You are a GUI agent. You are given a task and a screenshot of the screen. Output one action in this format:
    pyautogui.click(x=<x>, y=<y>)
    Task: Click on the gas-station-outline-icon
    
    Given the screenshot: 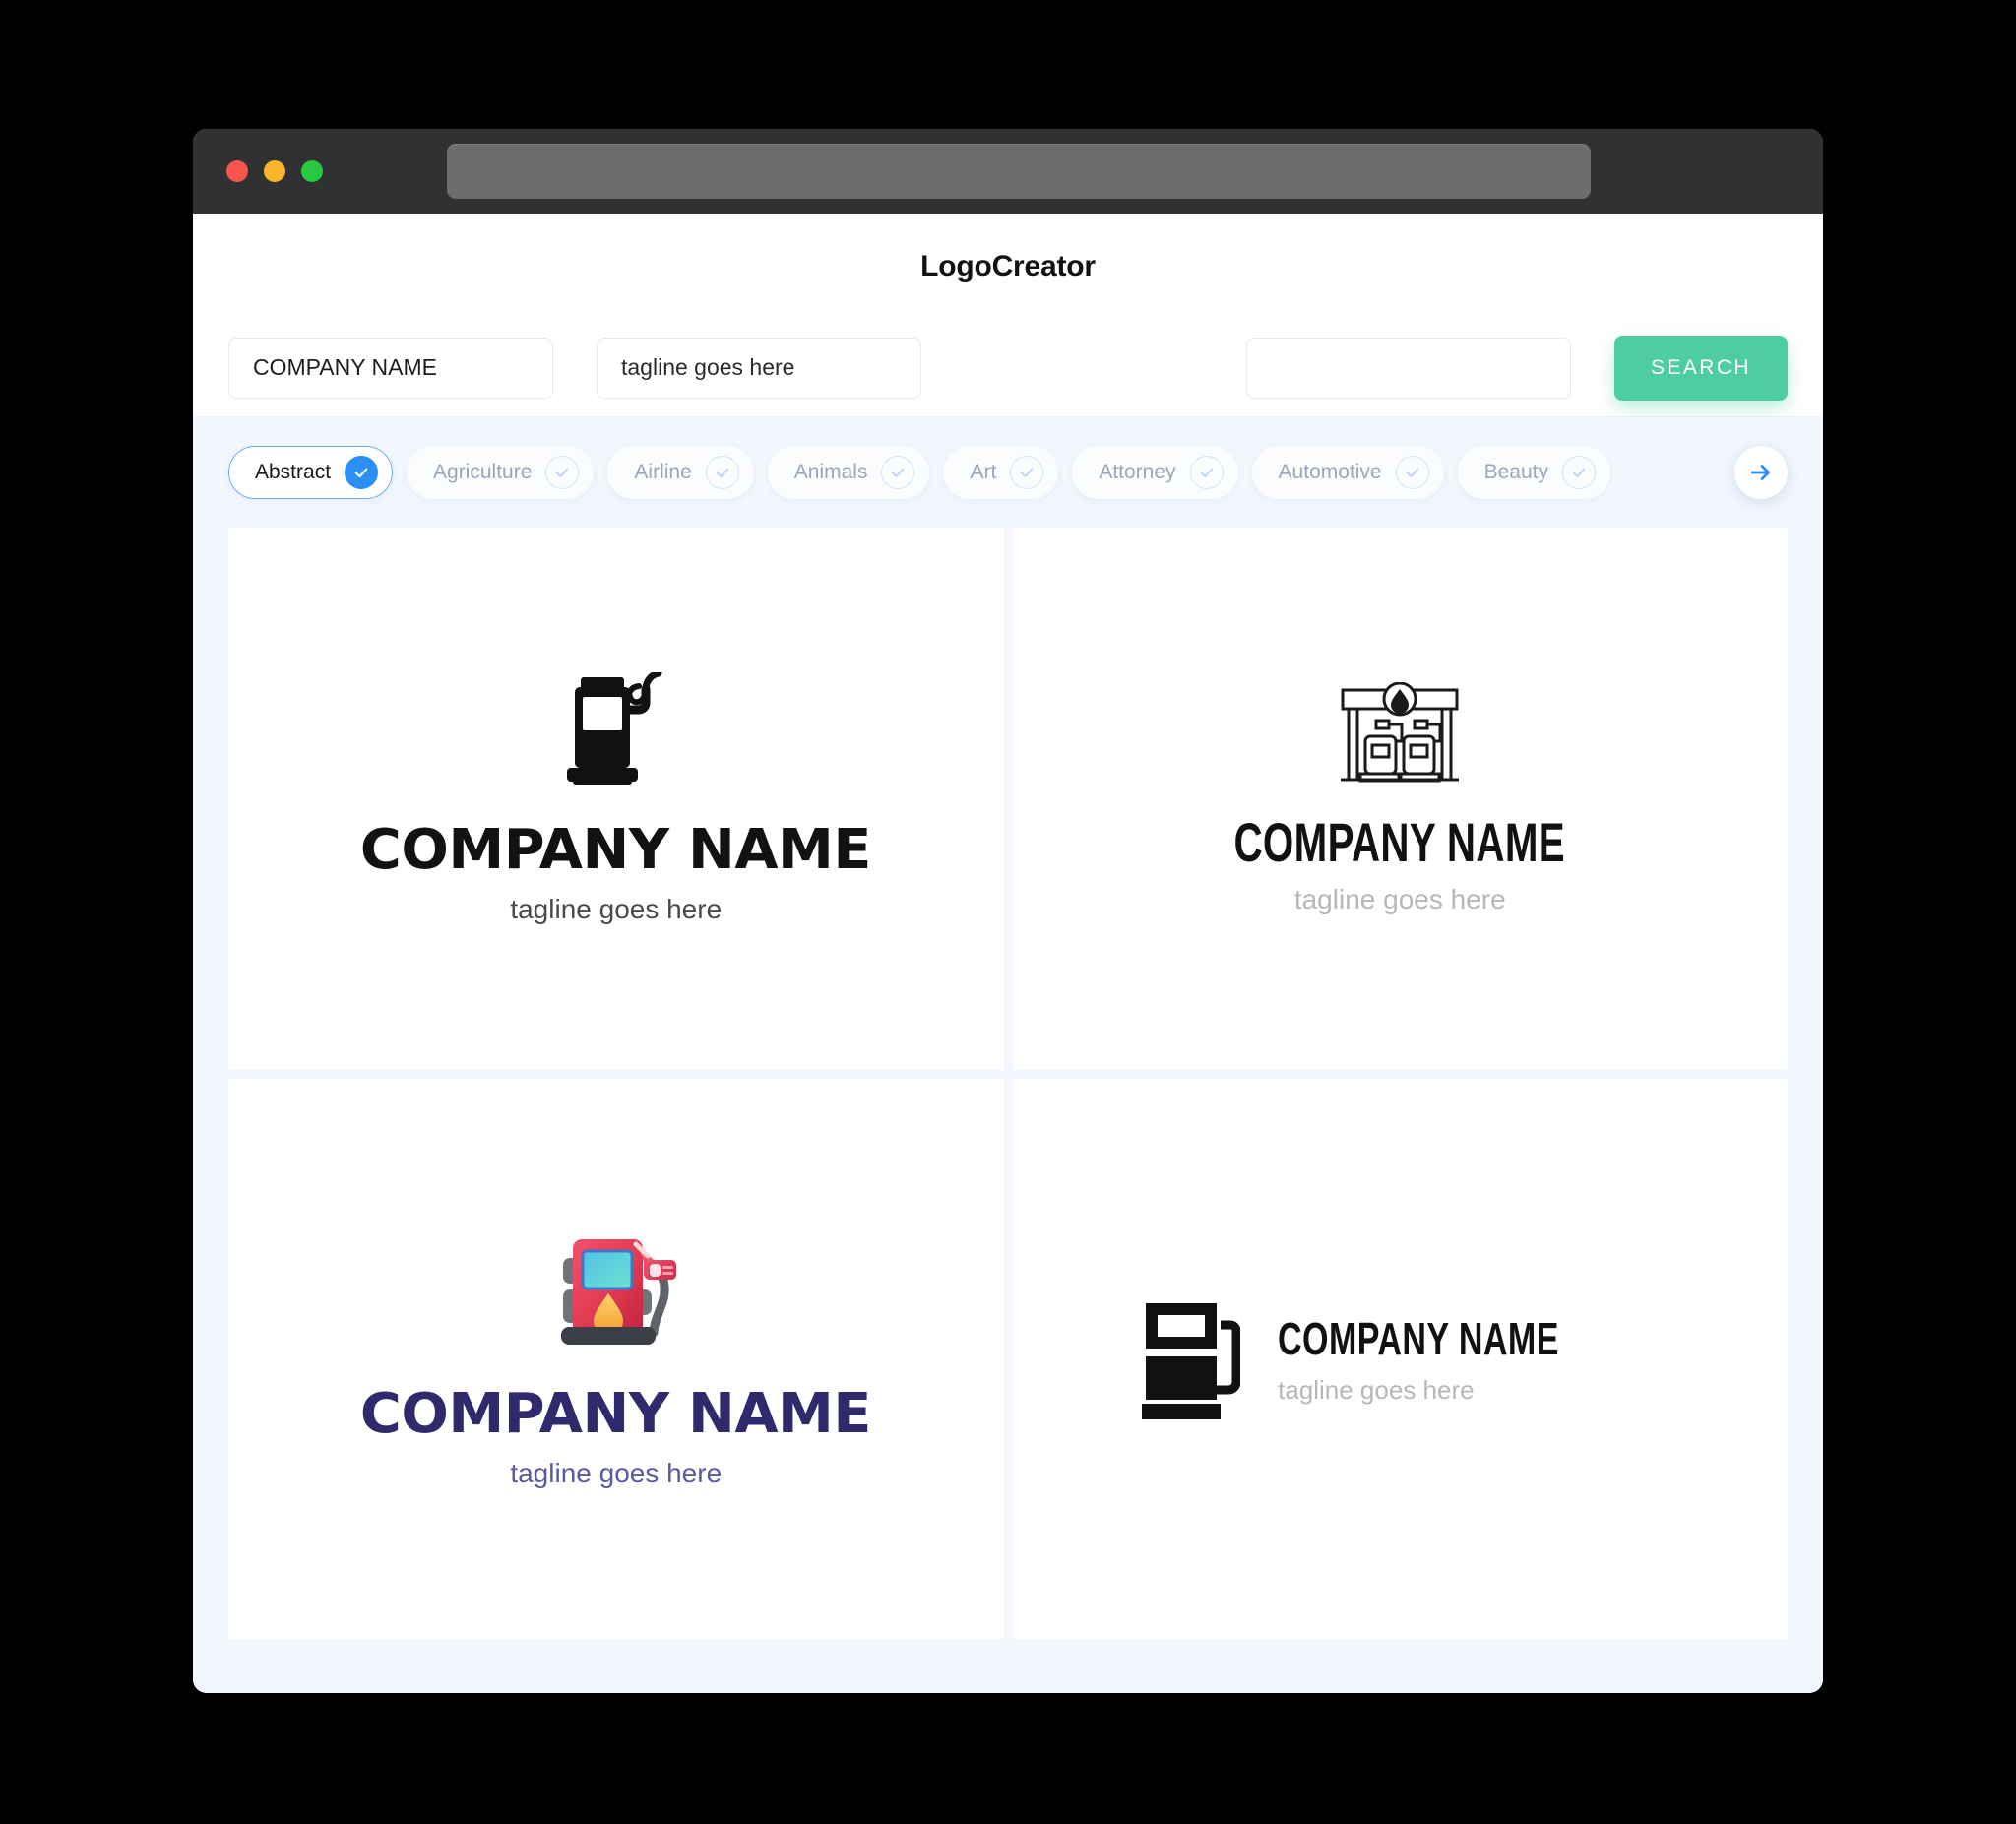 What is the action you would take?
    pyautogui.click(x=1400, y=732)
    